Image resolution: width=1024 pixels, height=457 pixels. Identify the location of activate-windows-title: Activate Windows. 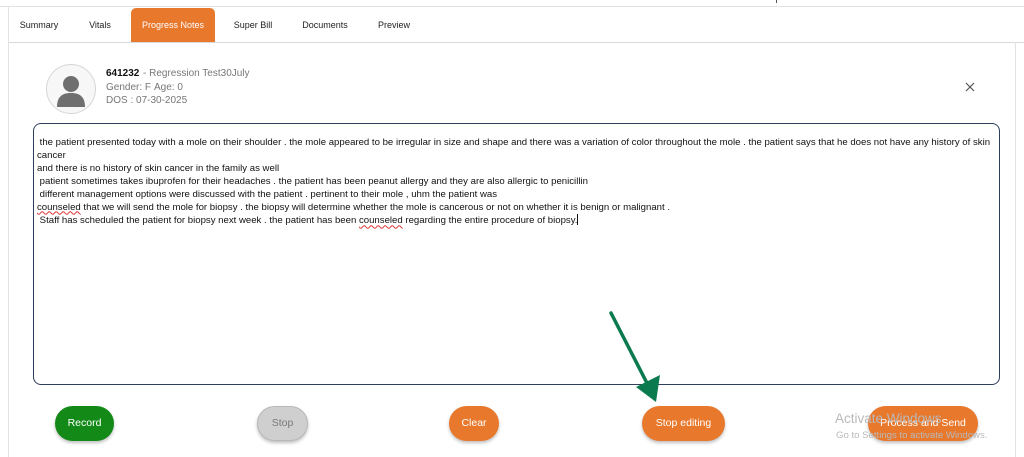
(888, 418).